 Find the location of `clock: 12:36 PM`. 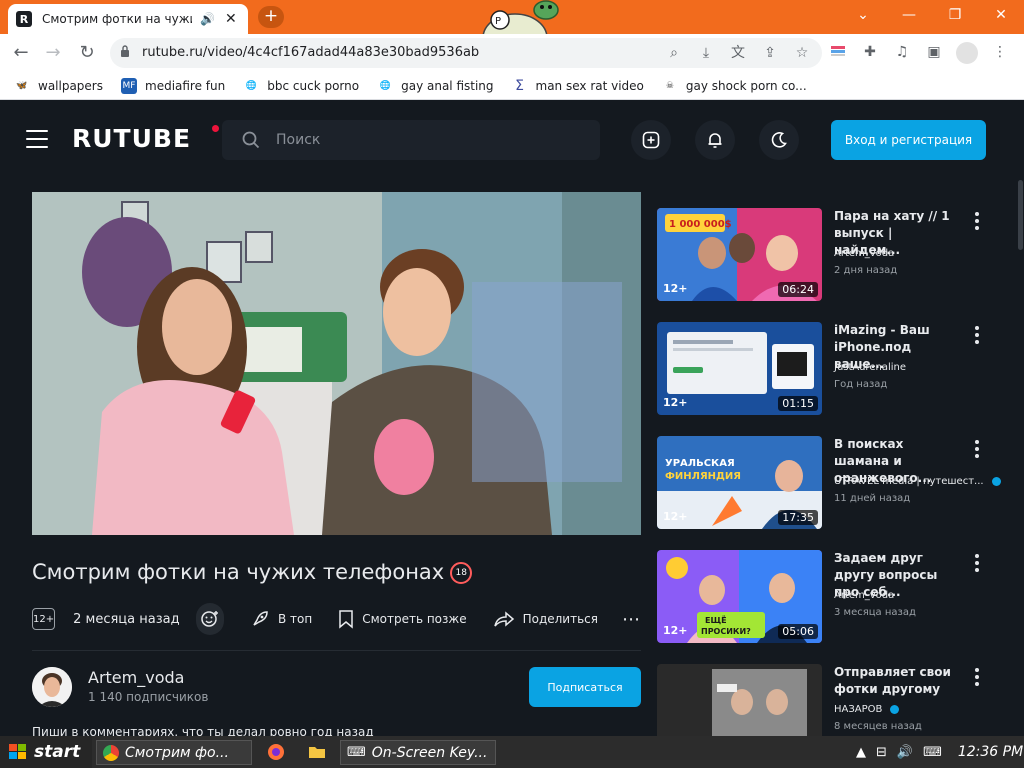

clock: 12:36 PM is located at coordinates (990, 752).